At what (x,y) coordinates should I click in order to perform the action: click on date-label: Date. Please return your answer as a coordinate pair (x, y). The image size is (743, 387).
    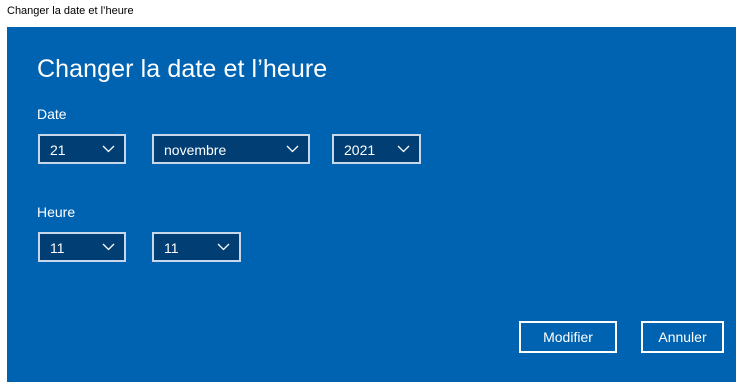
    Looking at the image, I should click on (52, 114).